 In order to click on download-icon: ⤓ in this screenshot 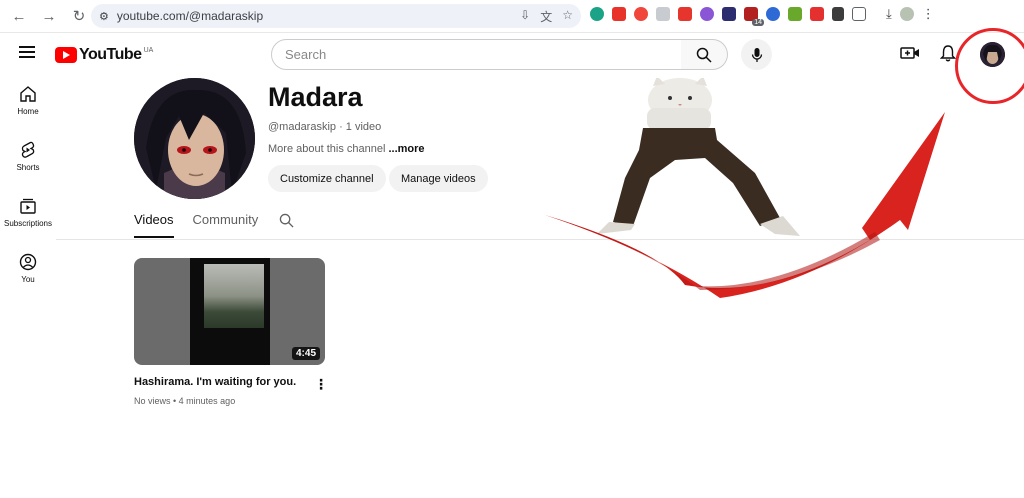, I will do `click(889, 14)`.